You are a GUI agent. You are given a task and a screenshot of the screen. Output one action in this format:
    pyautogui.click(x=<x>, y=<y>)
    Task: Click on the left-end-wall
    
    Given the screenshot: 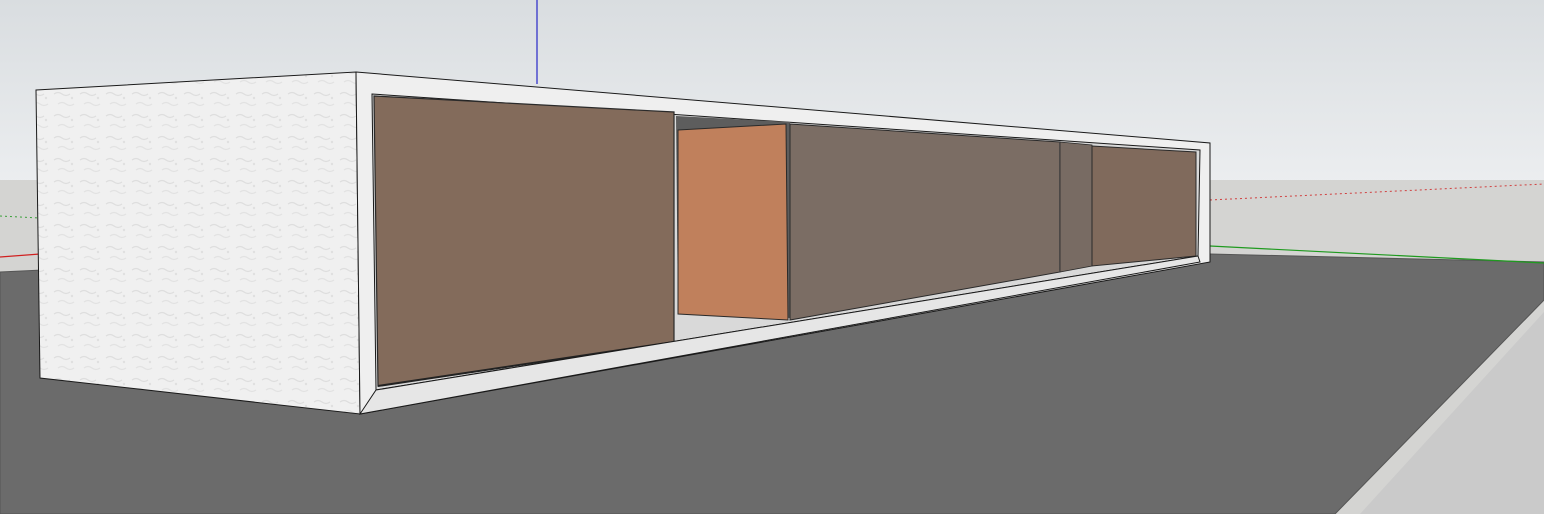 What is the action you would take?
    pyautogui.click(x=198, y=243)
    